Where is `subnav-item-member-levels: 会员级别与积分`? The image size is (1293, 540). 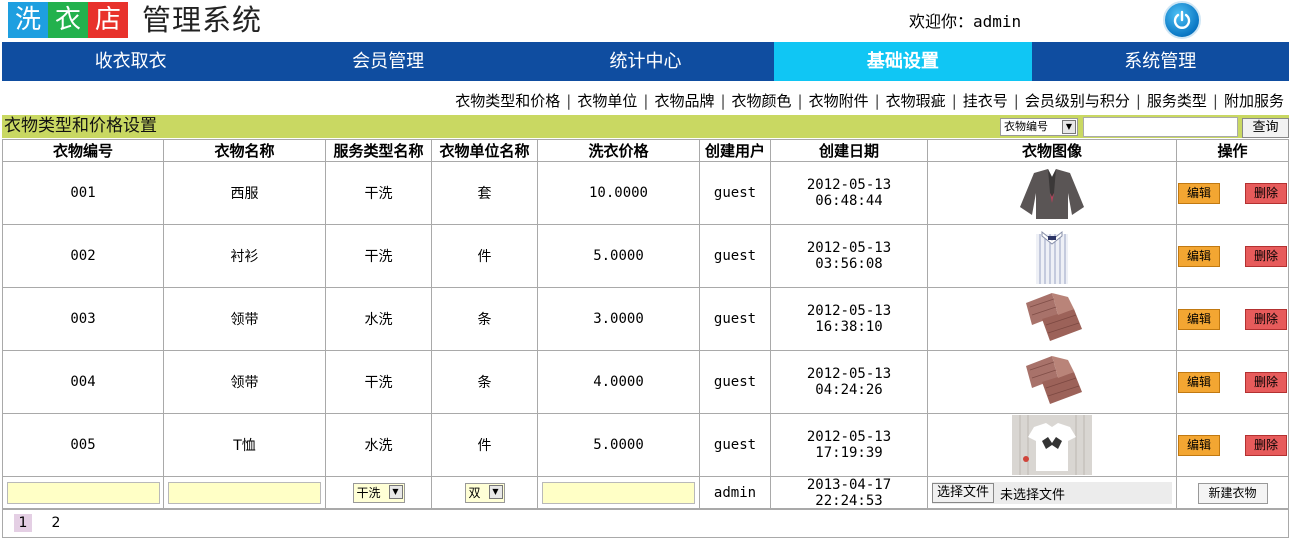 subnav-item-member-levels: 会员级别与积分 is located at coordinates (1077, 101).